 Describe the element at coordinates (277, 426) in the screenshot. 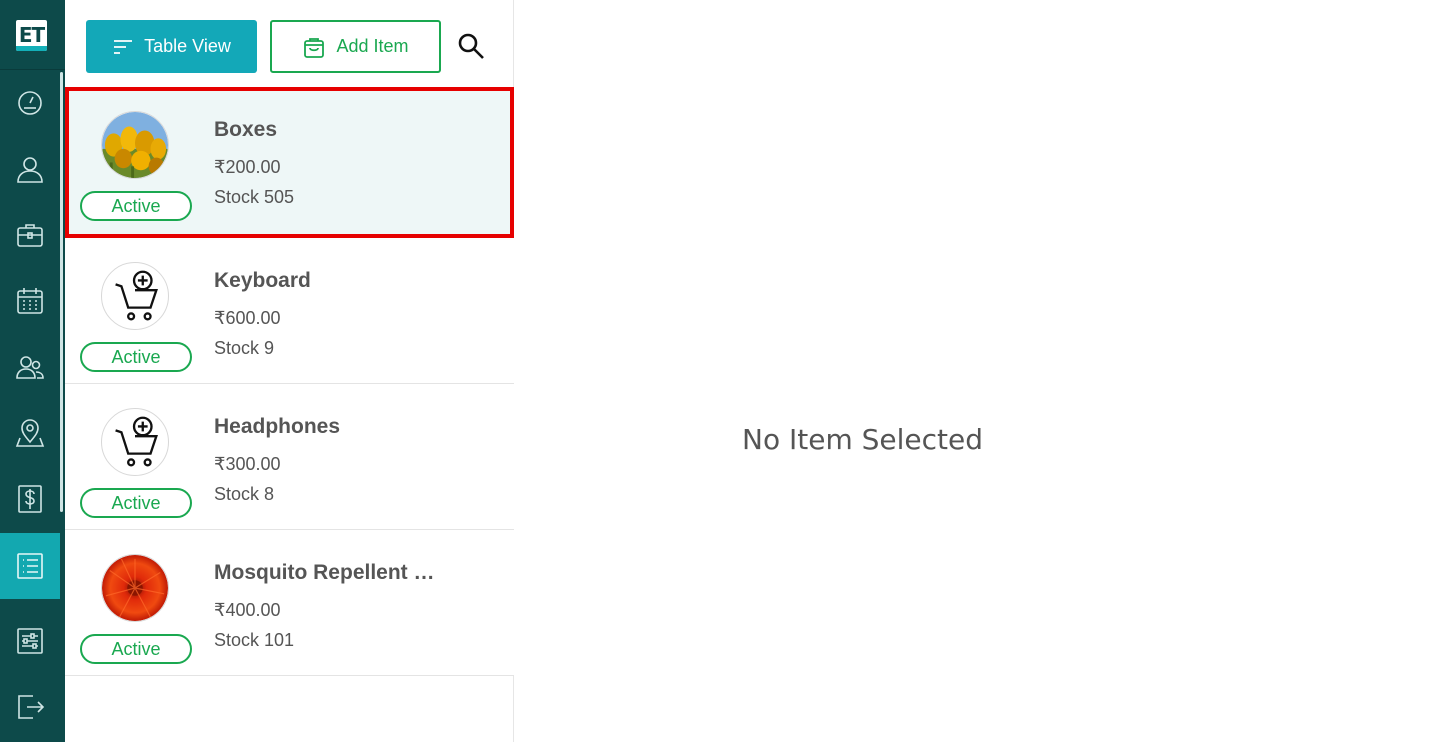

I see `item-name: Headphones` at that location.